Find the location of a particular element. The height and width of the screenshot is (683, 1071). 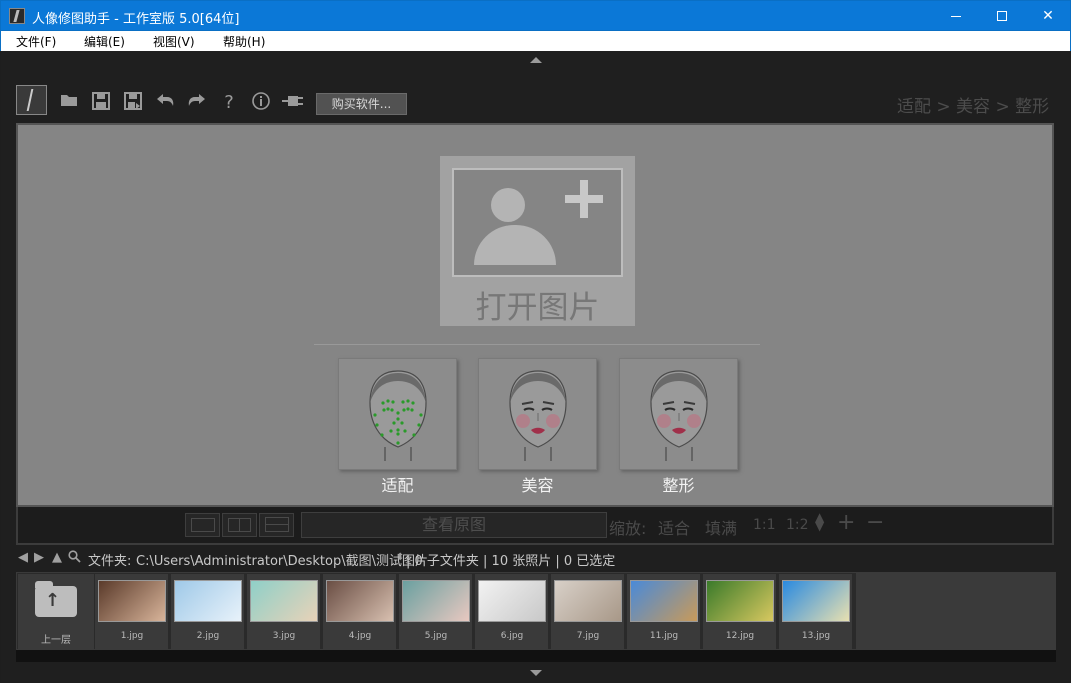

mode-beauty-button is located at coordinates (537, 414).